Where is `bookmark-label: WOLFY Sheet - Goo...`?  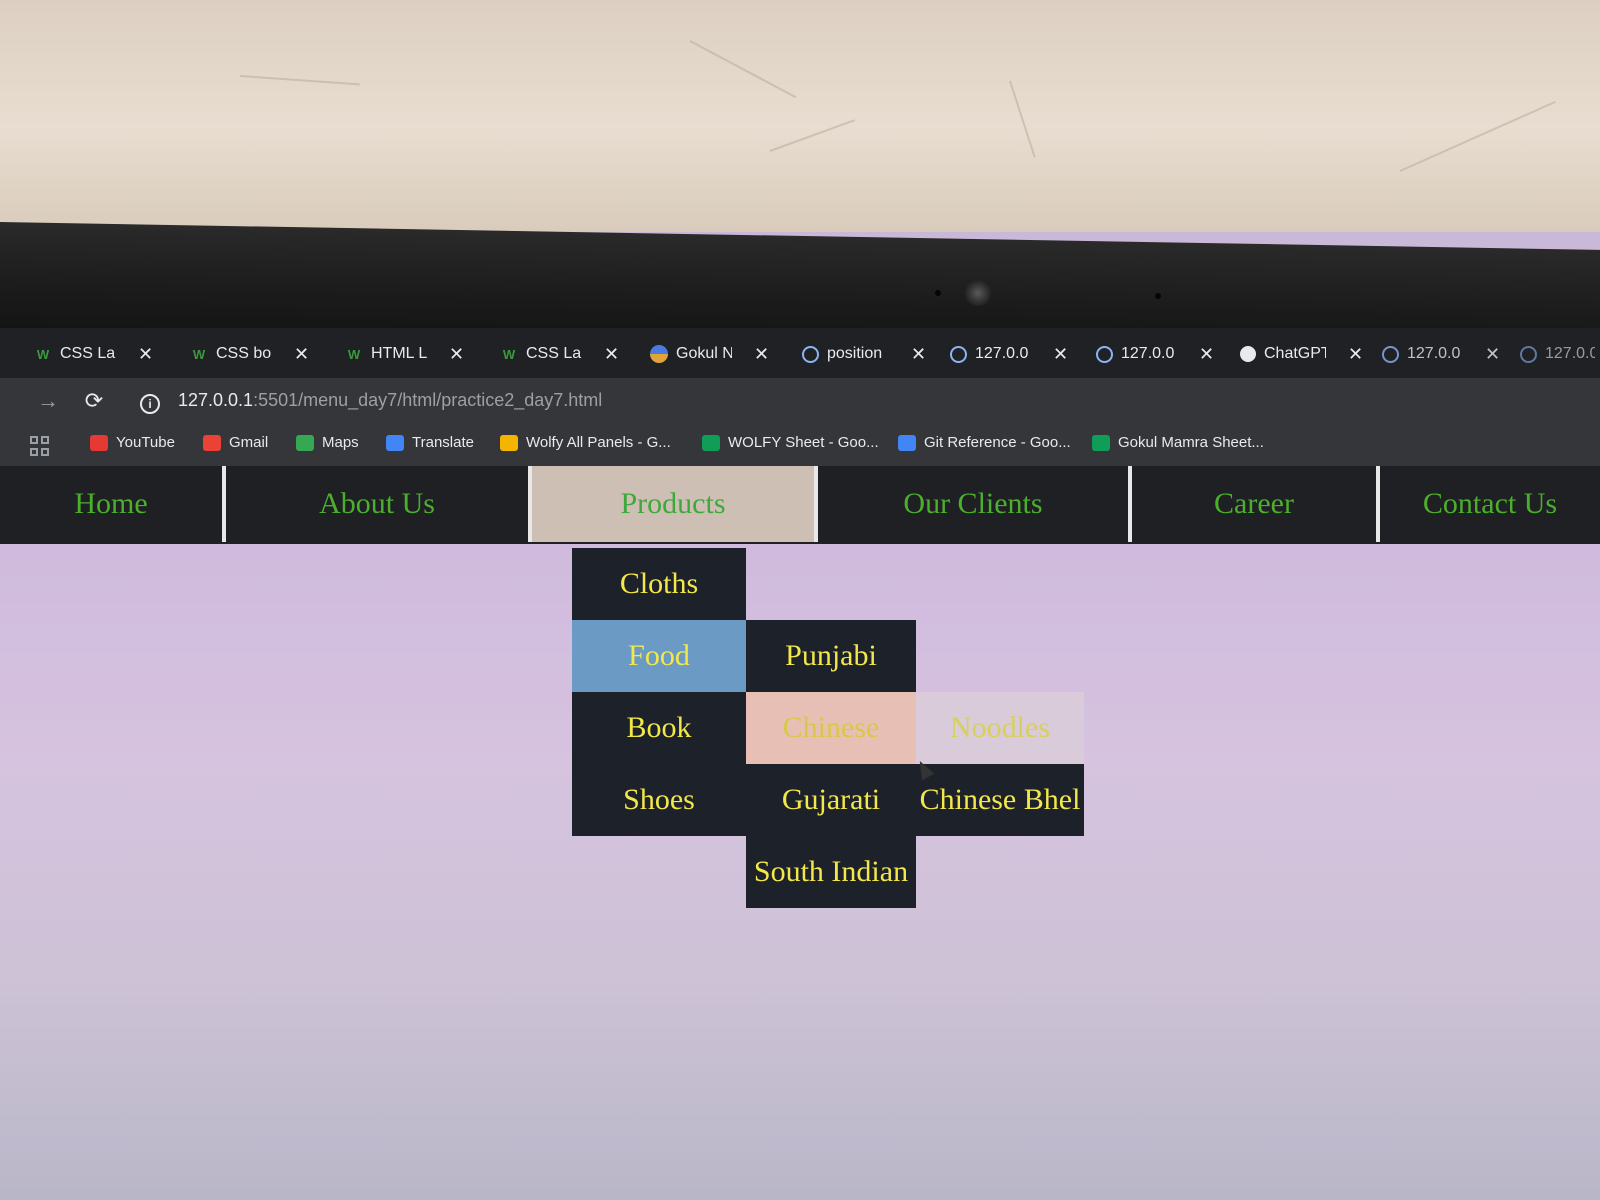 bookmark-label: WOLFY Sheet - Goo... is located at coordinates (803, 442).